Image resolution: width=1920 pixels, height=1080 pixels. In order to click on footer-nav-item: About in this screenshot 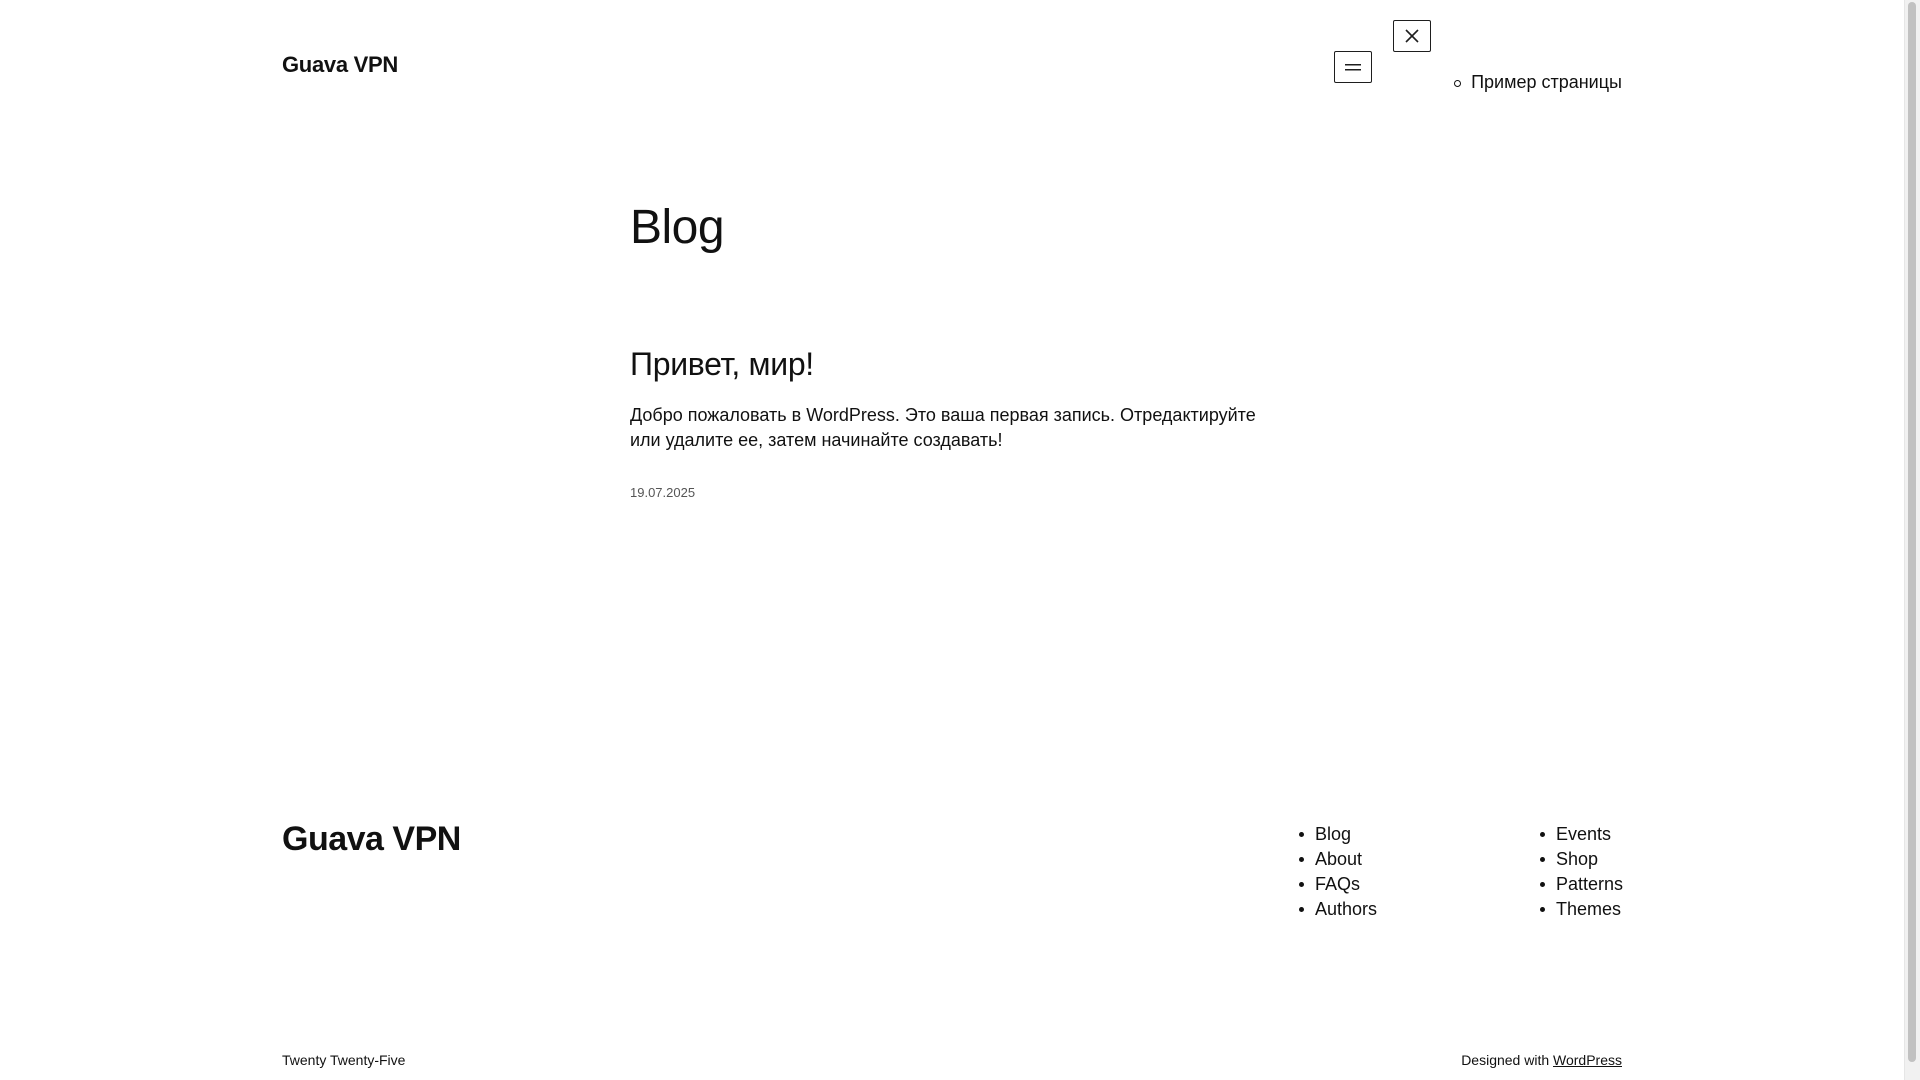, I will do `click(1337, 859)`.